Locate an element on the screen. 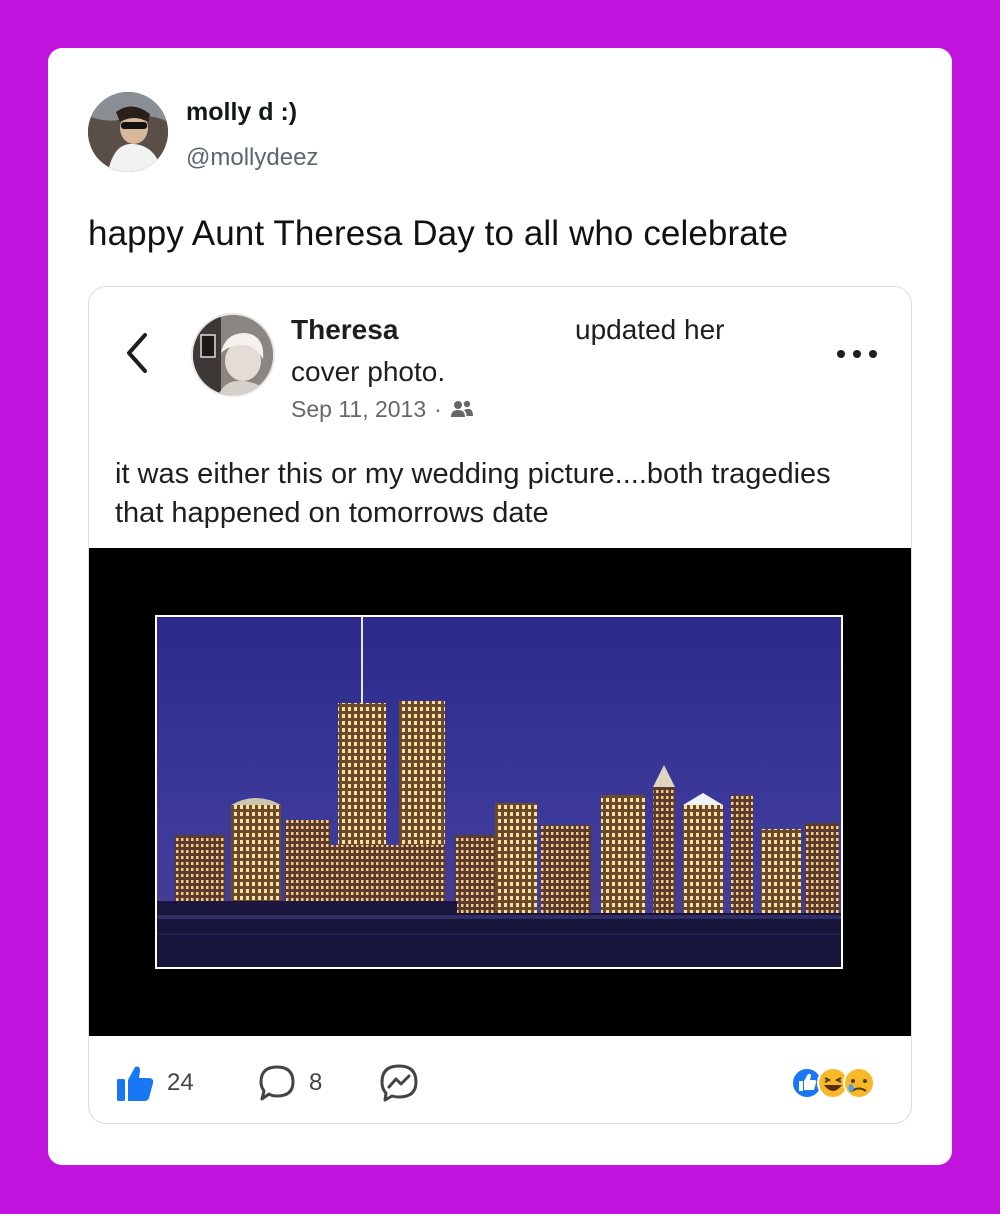  back-arrow-icon is located at coordinates (137, 353).